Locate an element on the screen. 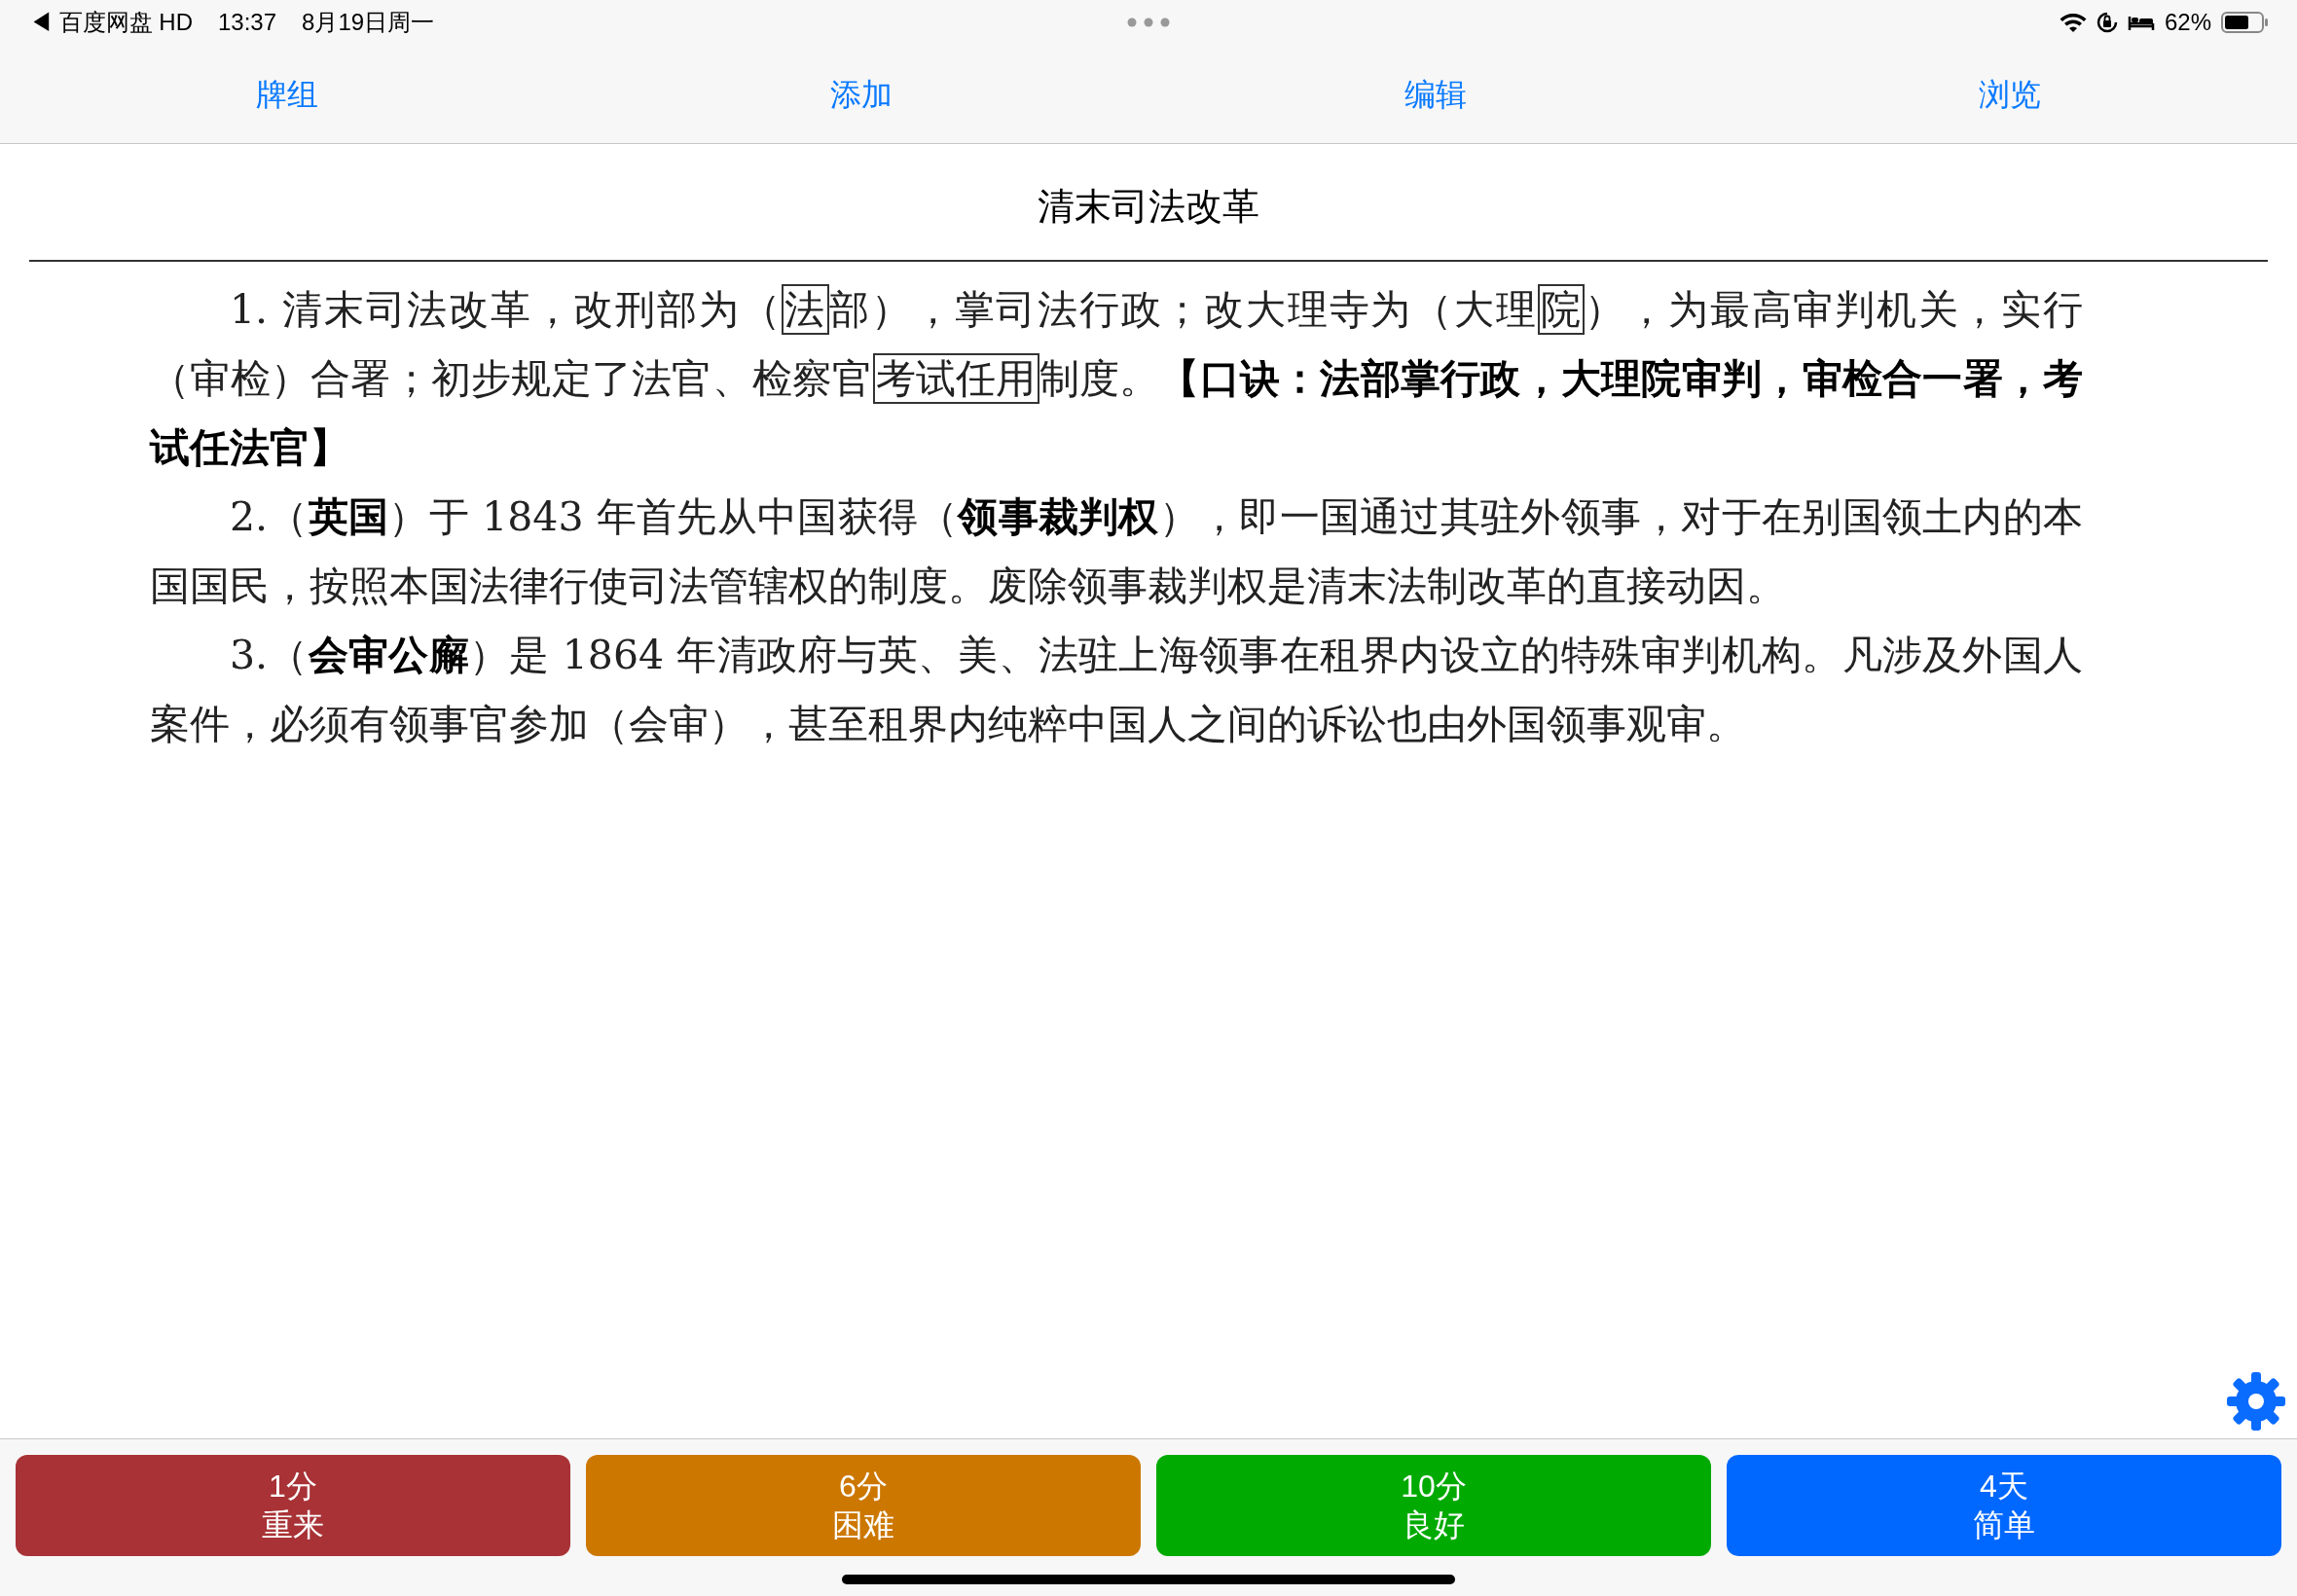  answer-button: 10分 良好 is located at coordinates (1433, 1505).